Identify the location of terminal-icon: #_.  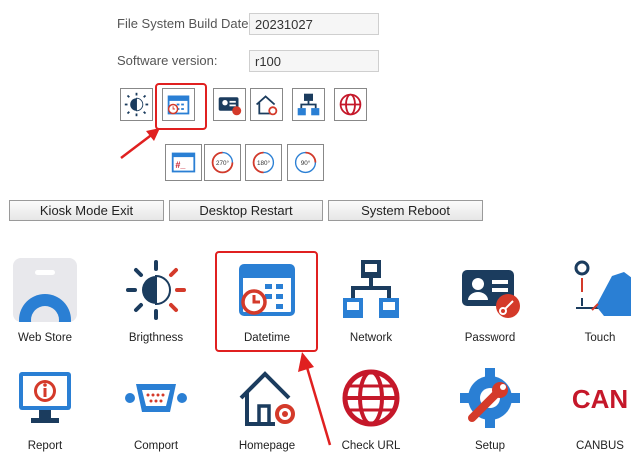
(183, 162).